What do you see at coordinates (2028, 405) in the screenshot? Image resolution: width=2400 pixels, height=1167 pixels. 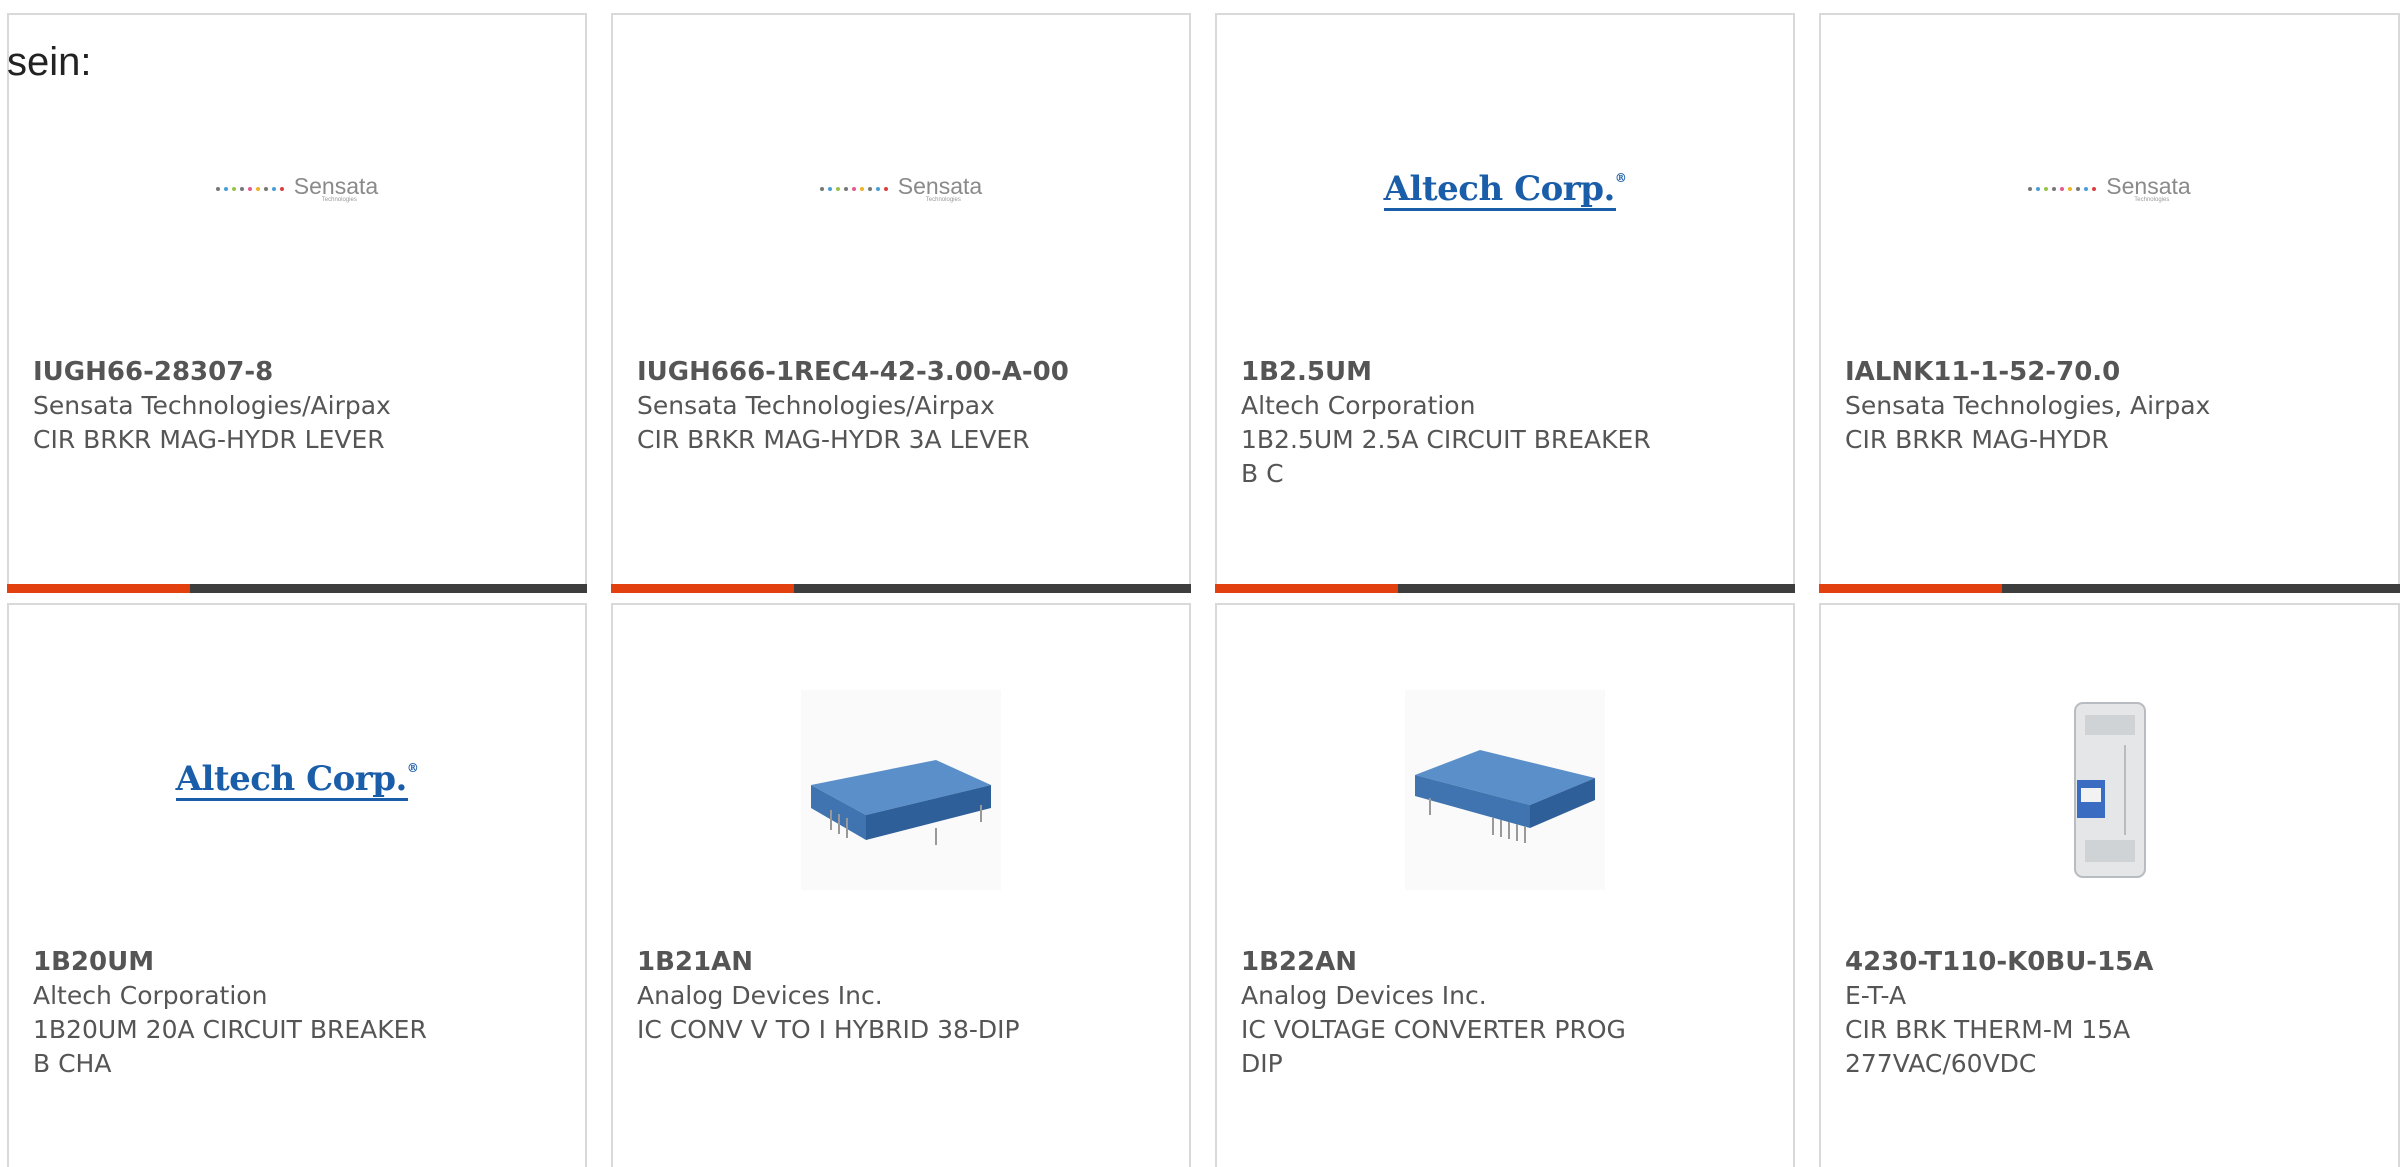 I see `manufacturer: Sensata Technologies, Airpax` at bounding box center [2028, 405].